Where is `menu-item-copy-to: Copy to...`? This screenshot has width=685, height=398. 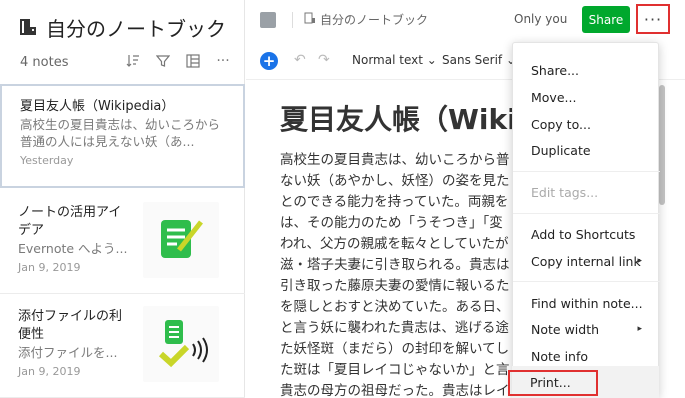
menu-item-copy-to: Copy to... is located at coordinates (586, 124).